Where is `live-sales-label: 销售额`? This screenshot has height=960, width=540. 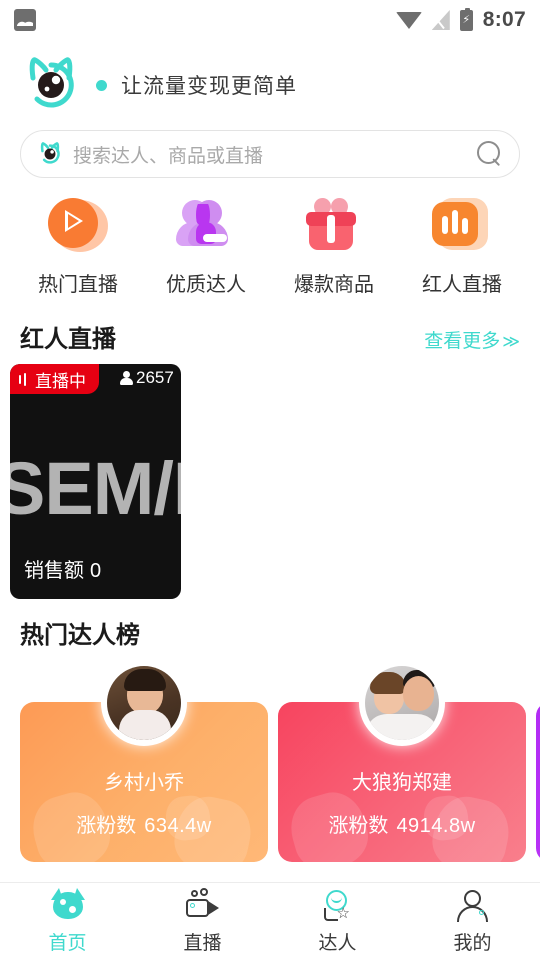
live-sales-label: 销售额 is located at coordinates (54, 571).